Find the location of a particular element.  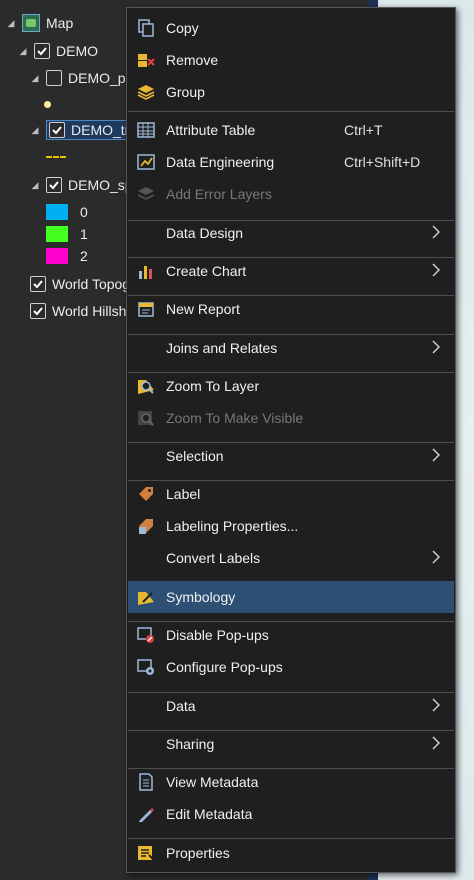

menu-label: Label is located at coordinates (183, 494).